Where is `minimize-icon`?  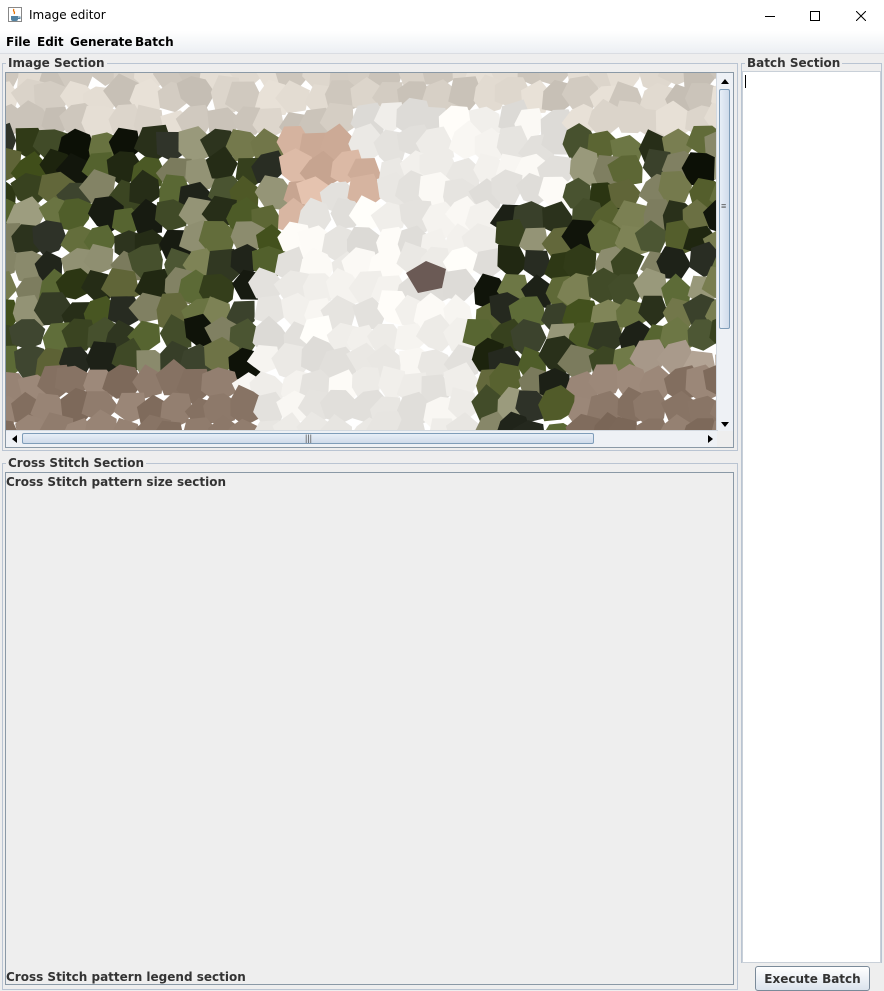 minimize-icon is located at coordinates (770, 16).